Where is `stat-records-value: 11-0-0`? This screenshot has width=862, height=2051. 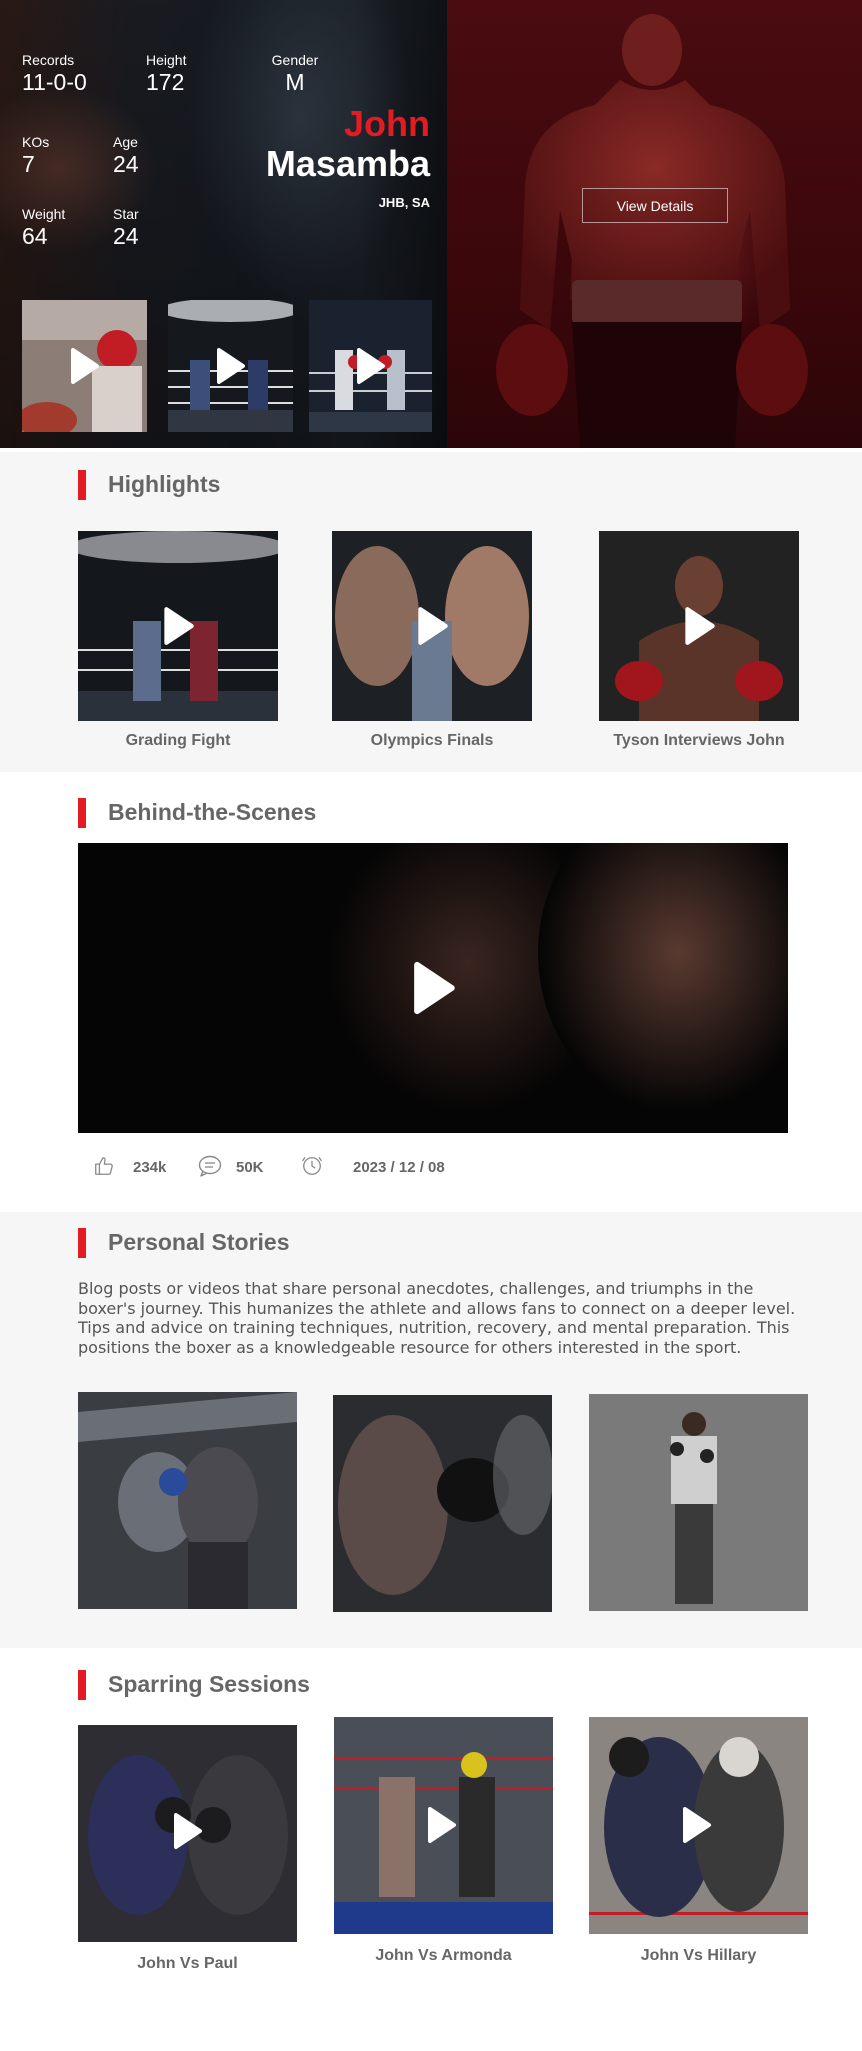 stat-records-value: 11-0-0 is located at coordinates (54, 82).